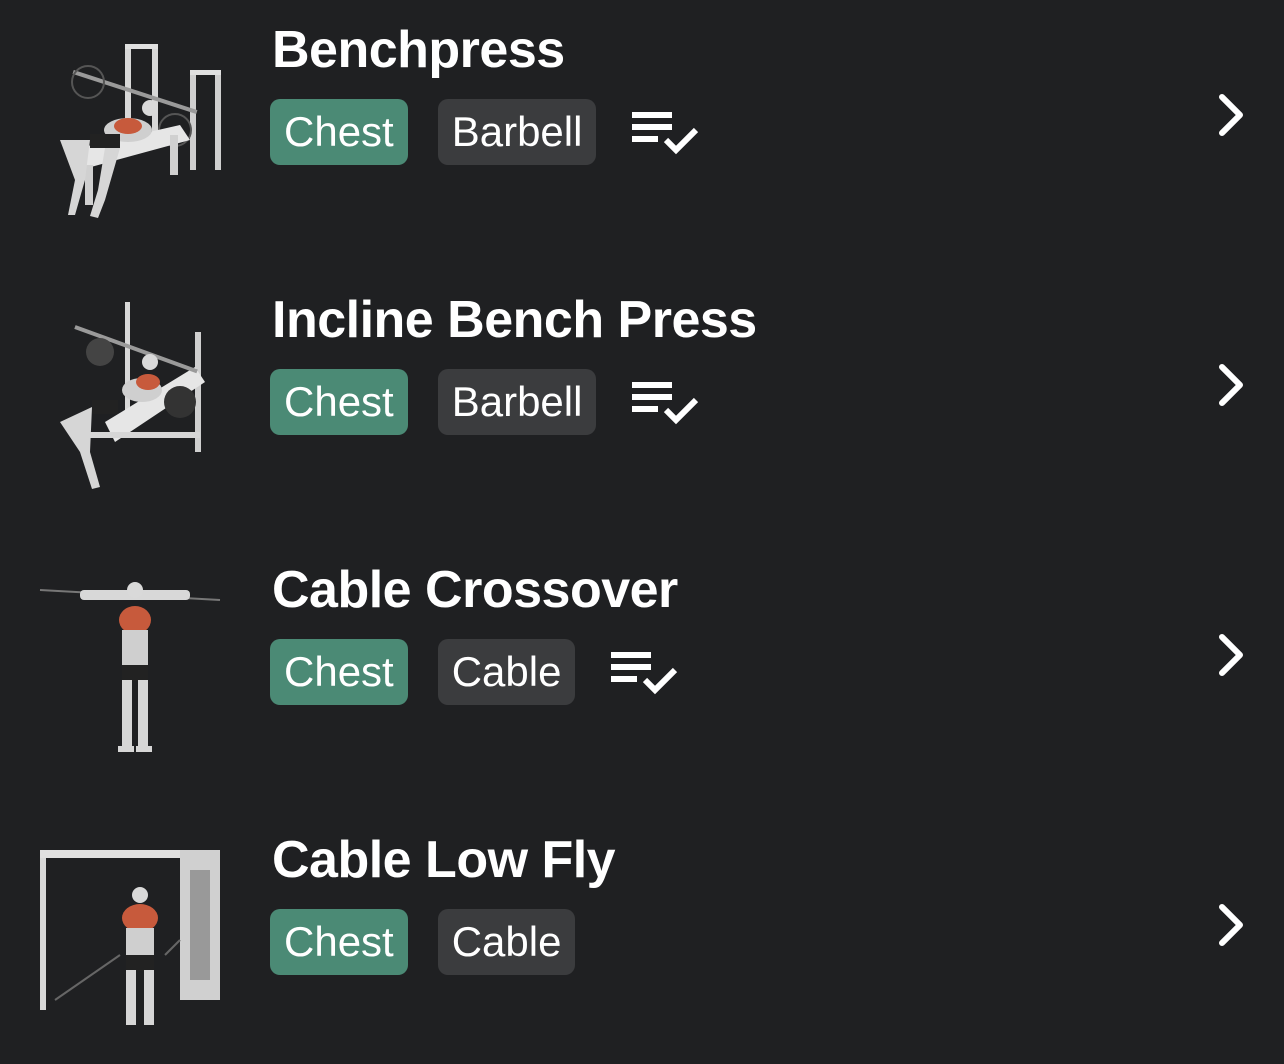  I want to click on exercise-name: Cable Low Fly, so click(444, 860).